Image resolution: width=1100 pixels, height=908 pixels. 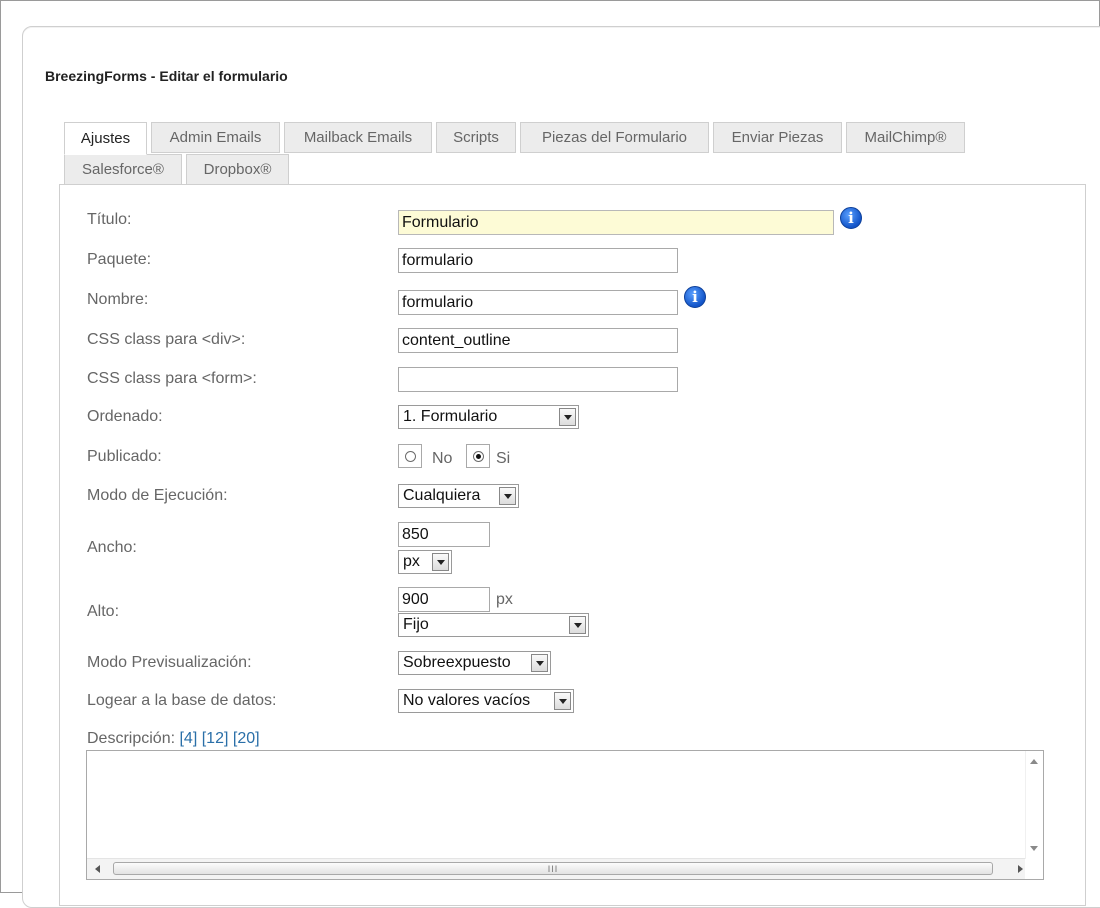 I want to click on css-form-input, so click(x=538, y=379).